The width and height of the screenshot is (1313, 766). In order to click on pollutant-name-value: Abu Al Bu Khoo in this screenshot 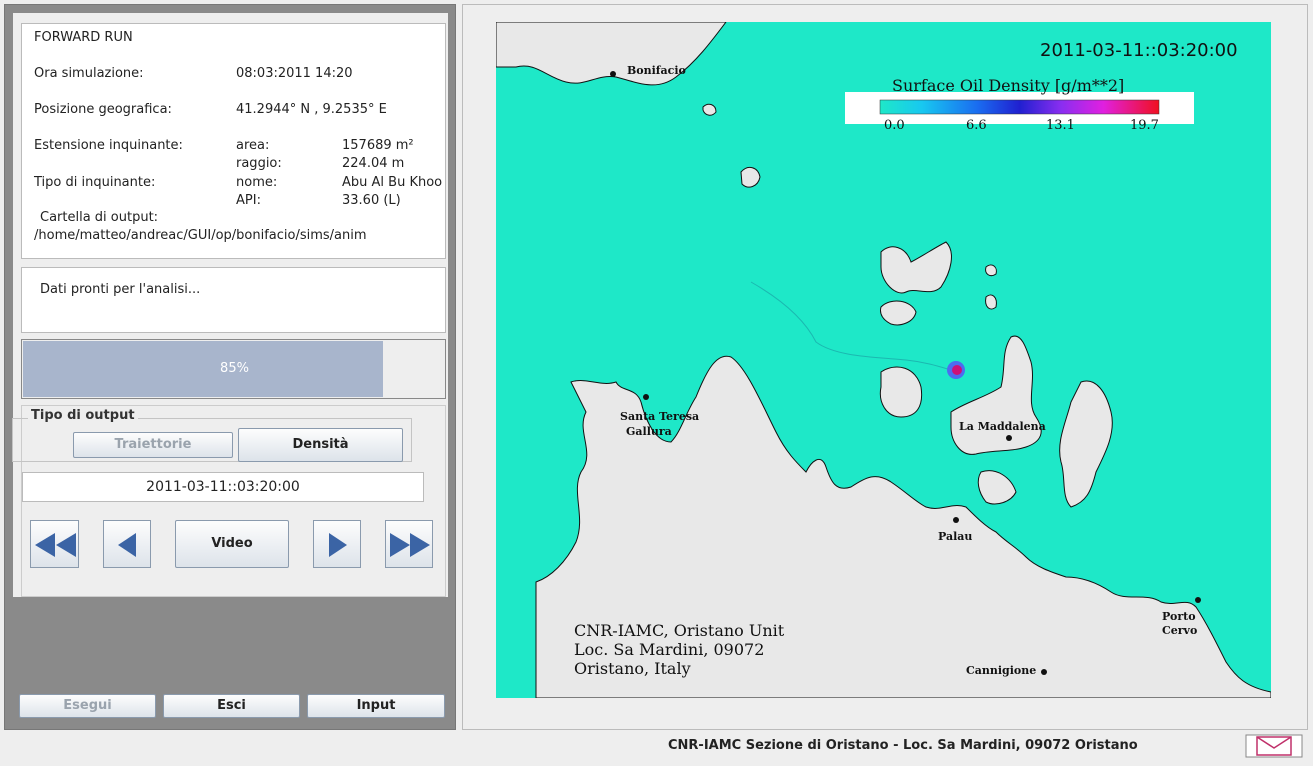, I will do `click(392, 182)`.